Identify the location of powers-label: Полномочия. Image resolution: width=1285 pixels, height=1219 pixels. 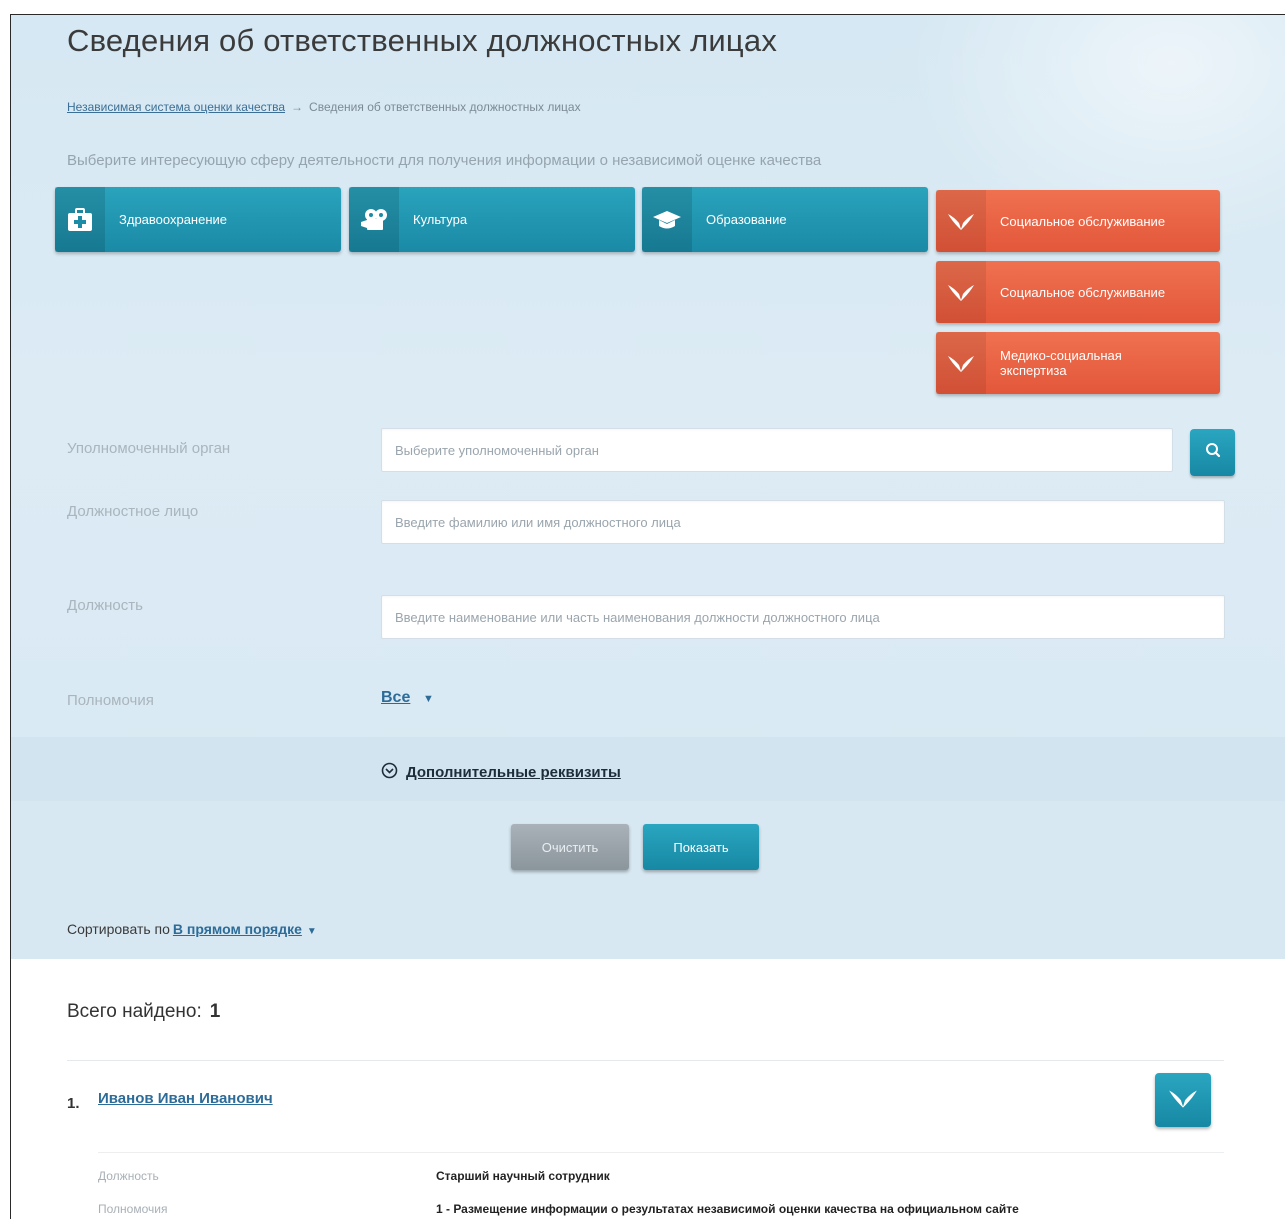
(110, 700).